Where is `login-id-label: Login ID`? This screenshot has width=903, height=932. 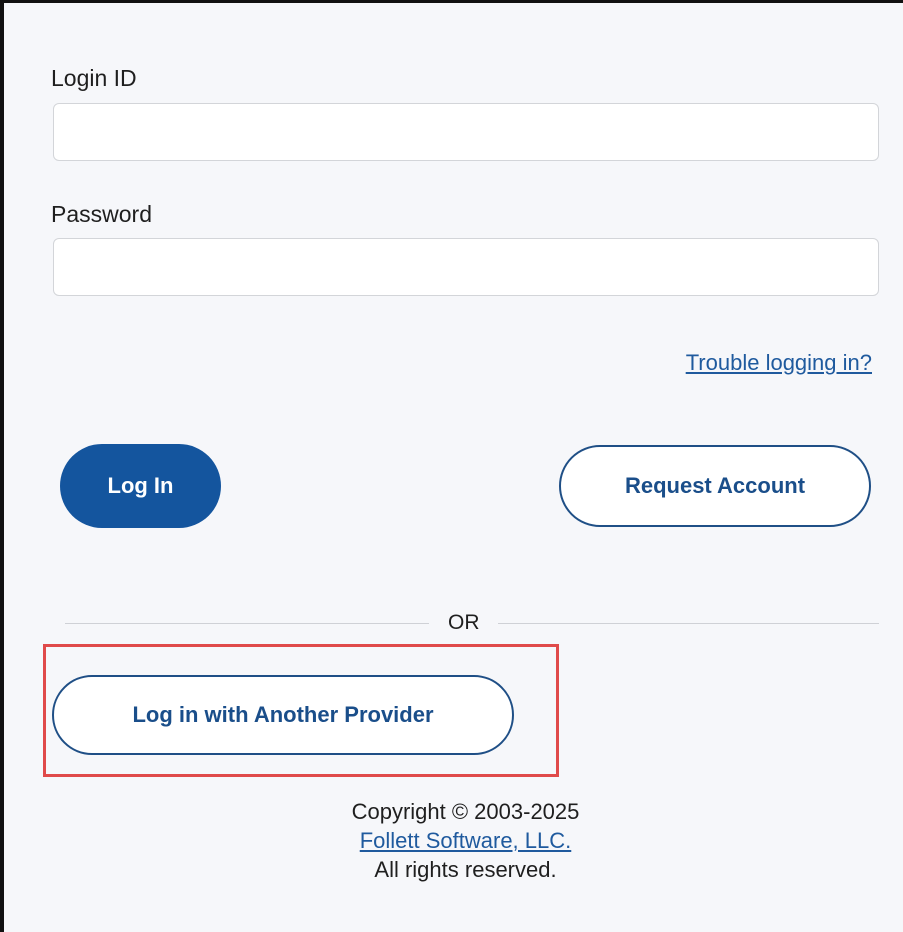 login-id-label: Login ID is located at coordinates (94, 78).